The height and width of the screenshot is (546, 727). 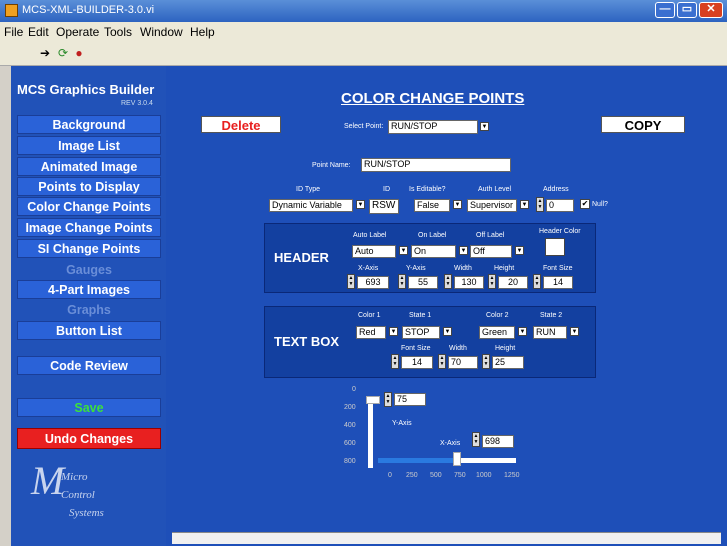 I want to click on app-icon, so click(x=11, y=10).